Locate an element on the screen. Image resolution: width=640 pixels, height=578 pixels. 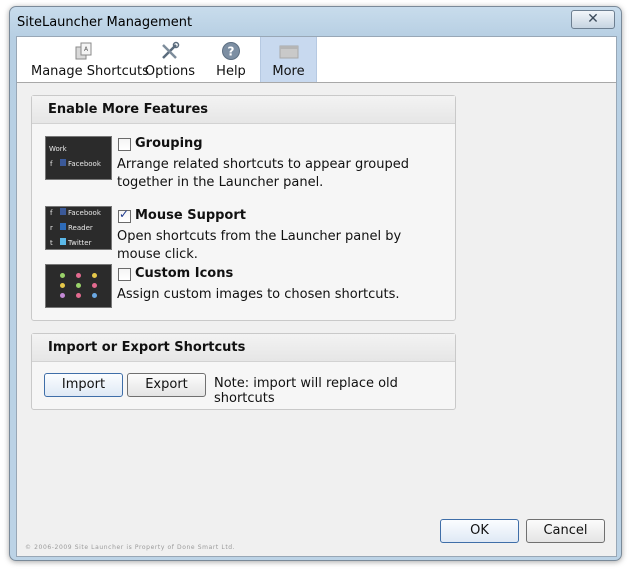
ok-button: OK is located at coordinates (479, 531).